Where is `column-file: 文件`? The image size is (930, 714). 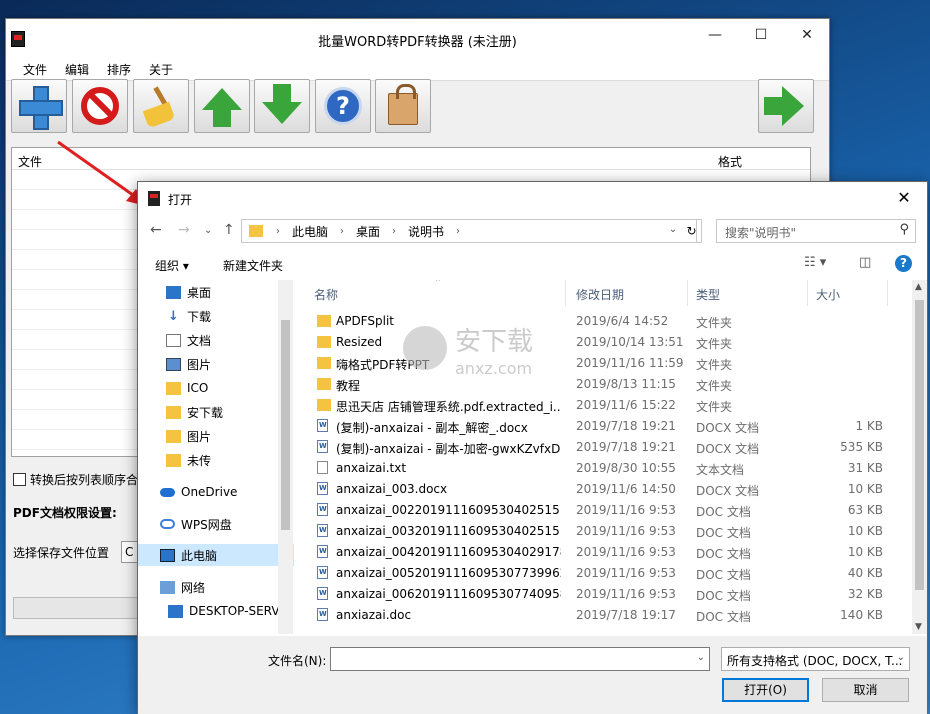
column-file: 文件 is located at coordinates (30, 162).